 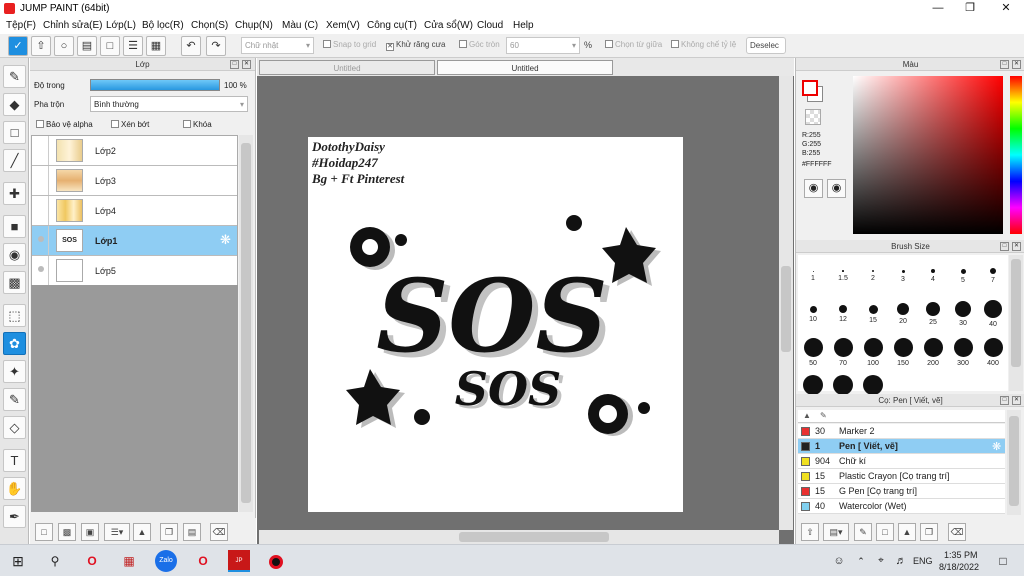 I want to click on brush-item-selected: 1 Pen [ Viết, vẽ] ❋, so click(x=901, y=446).